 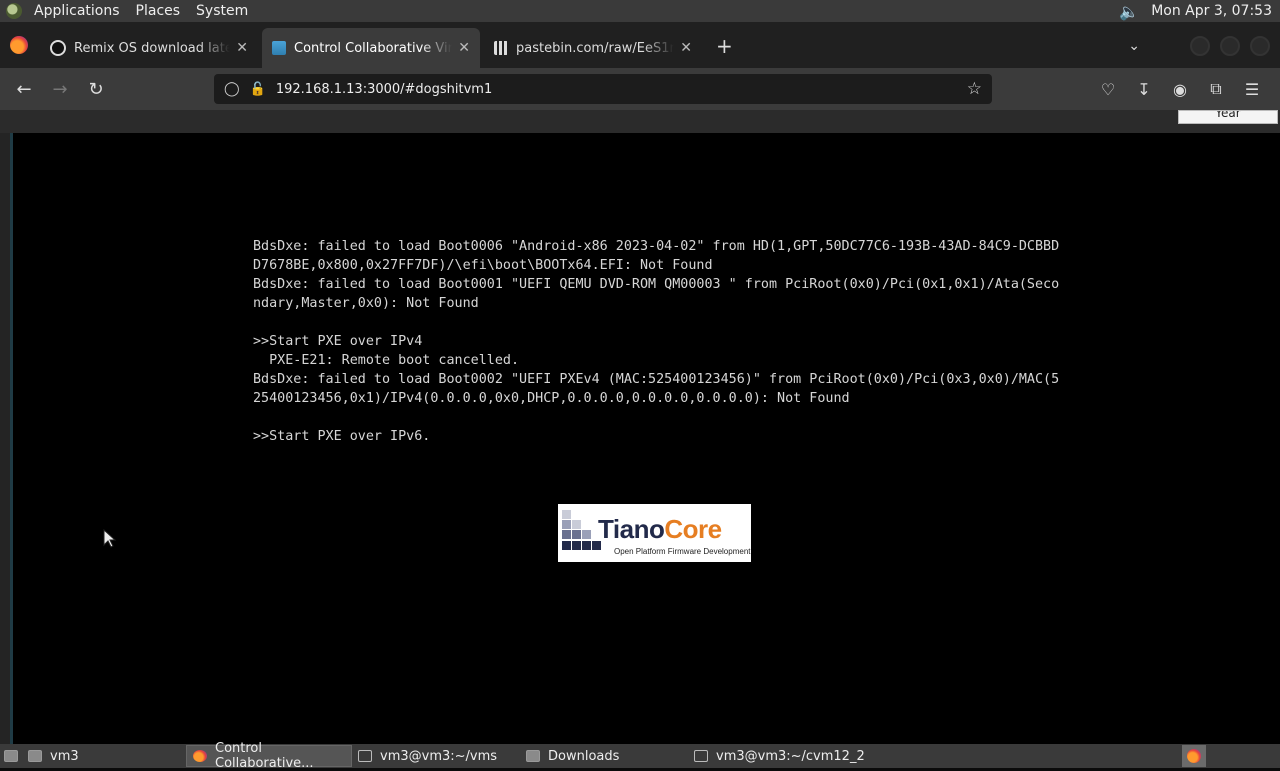 I want to click on show-desktop-button, so click(x=11, y=756).